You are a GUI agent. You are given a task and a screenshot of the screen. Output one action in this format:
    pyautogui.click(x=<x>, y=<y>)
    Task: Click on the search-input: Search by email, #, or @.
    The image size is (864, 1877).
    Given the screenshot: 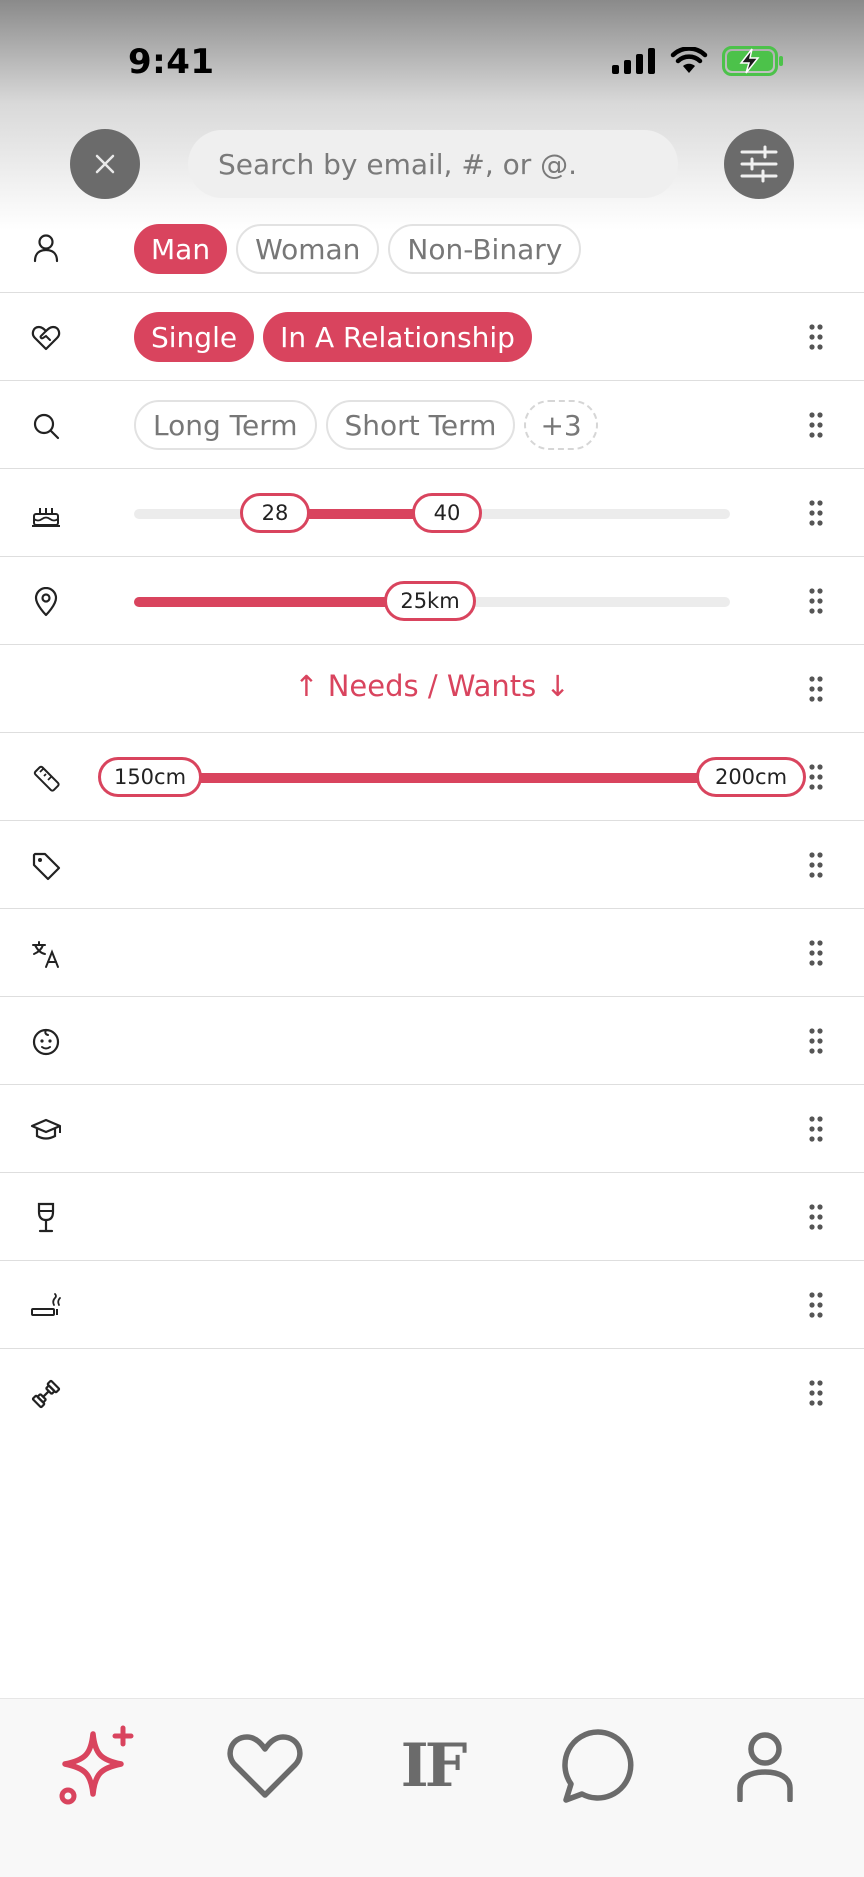 What is the action you would take?
    pyautogui.click(x=433, y=164)
    